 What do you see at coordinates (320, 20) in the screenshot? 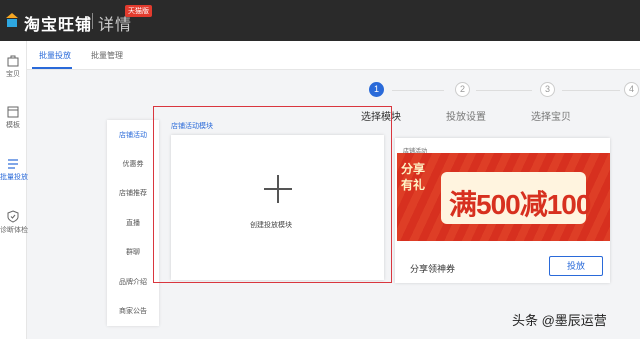
I see `top-bar: 淘宝旺铺 详情 天猫版` at bounding box center [320, 20].